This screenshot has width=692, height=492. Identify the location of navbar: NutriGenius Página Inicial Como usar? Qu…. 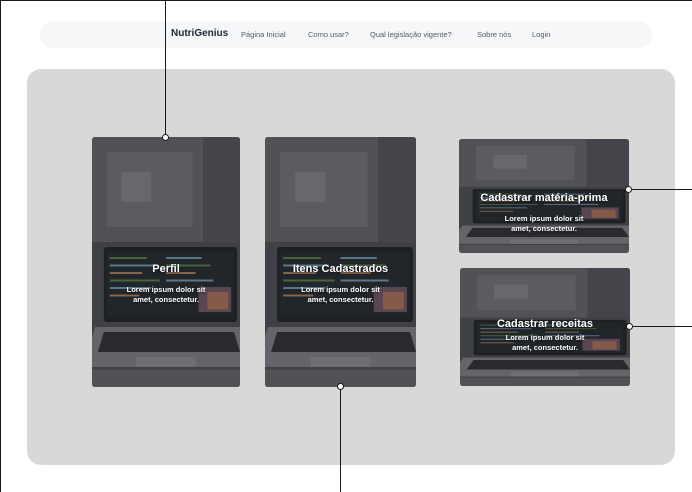
(346, 34).